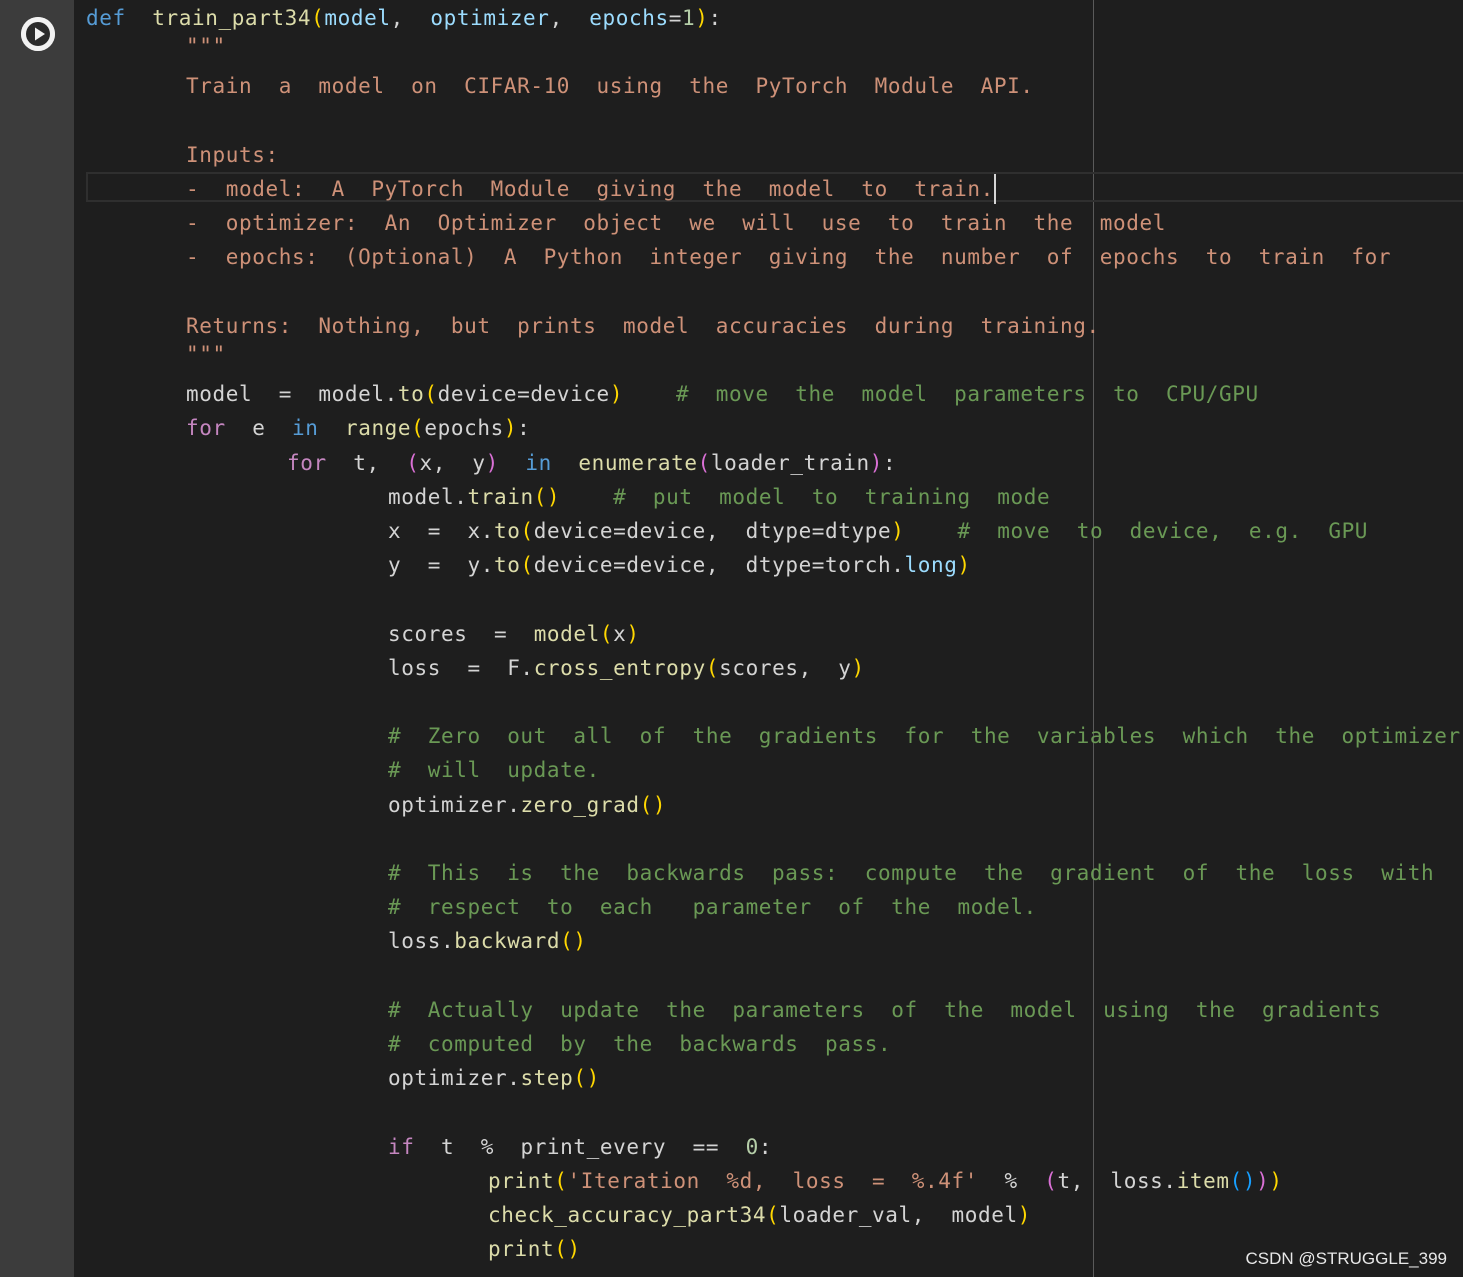 Image resolution: width=1463 pixels, height=1277 pixels. What do you see at coordinates (106, 18) in the screenshot?
I see `keyword-def: def` at bounding box center [106, 18].